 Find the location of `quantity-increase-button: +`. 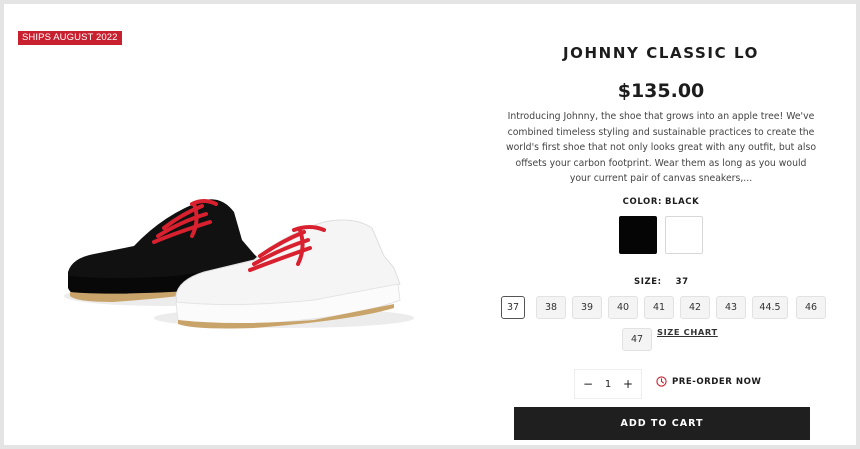

quantity-increase-button: + is located at coordinates (628, 384).